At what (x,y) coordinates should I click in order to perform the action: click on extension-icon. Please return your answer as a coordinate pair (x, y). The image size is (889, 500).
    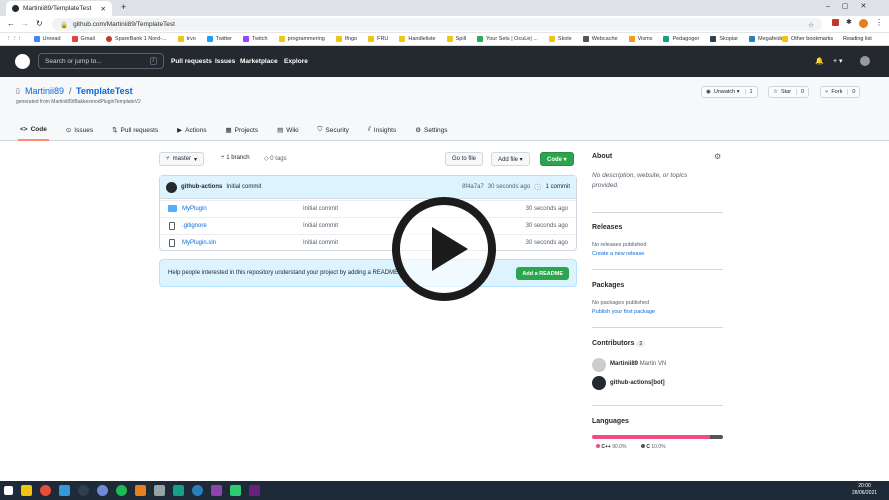
    Looking at the image, I should click on (835, 22).